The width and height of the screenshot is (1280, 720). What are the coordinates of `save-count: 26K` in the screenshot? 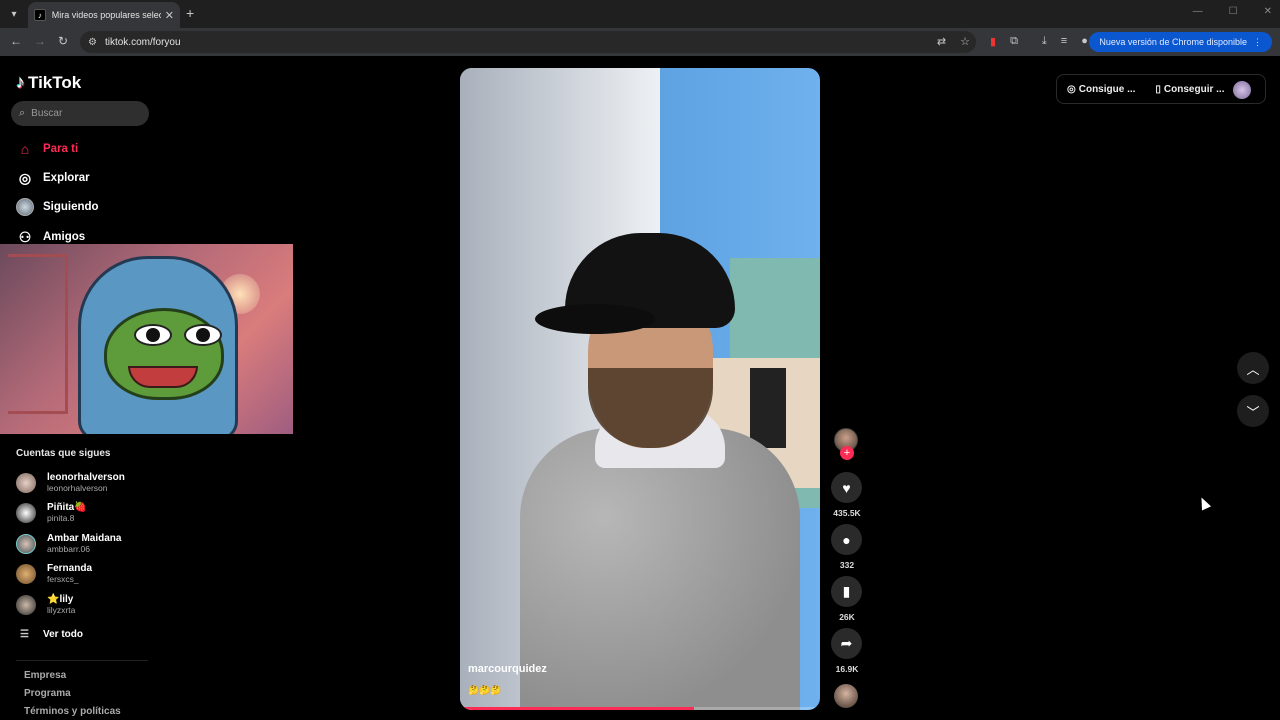 It's located at (847, 617).